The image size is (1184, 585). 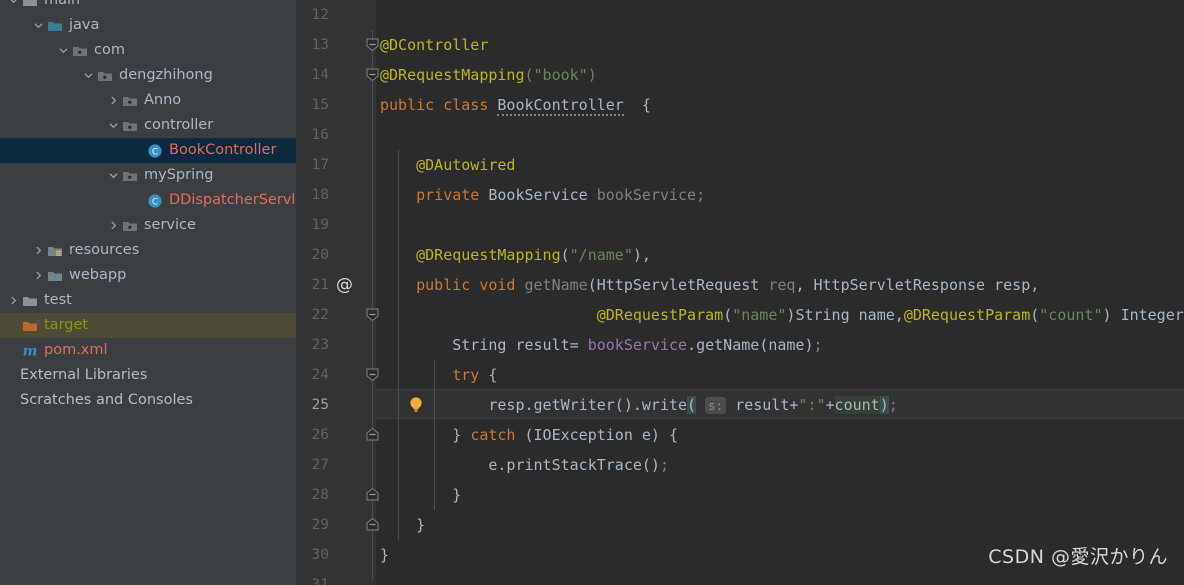 I want to click on code-token: "name", so click(x=759, y=315).